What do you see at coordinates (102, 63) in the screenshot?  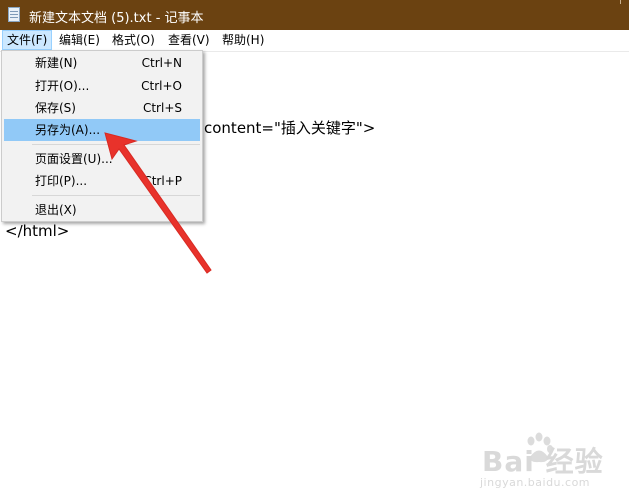 I see `menu-item-new: 新建(N) Ctrl+N` at bounding box center [102, 63].